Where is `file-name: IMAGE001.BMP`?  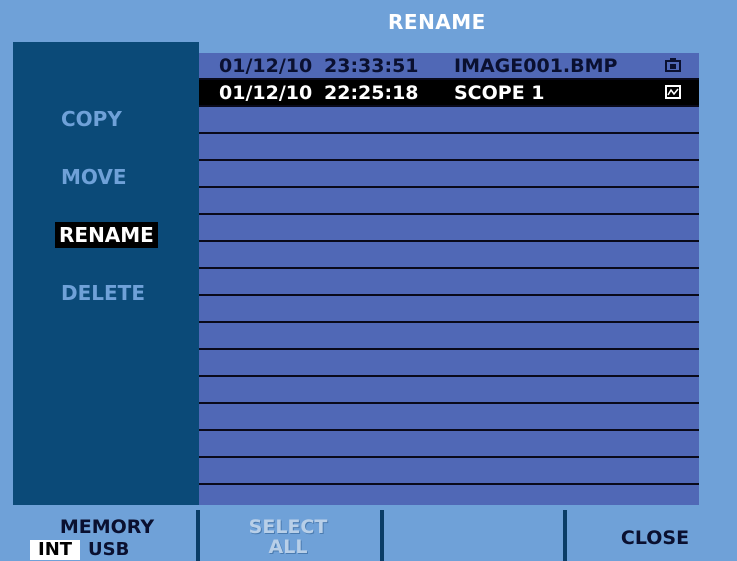
file-name: IMAGE001.BMP is located at coordinates (536, 66).